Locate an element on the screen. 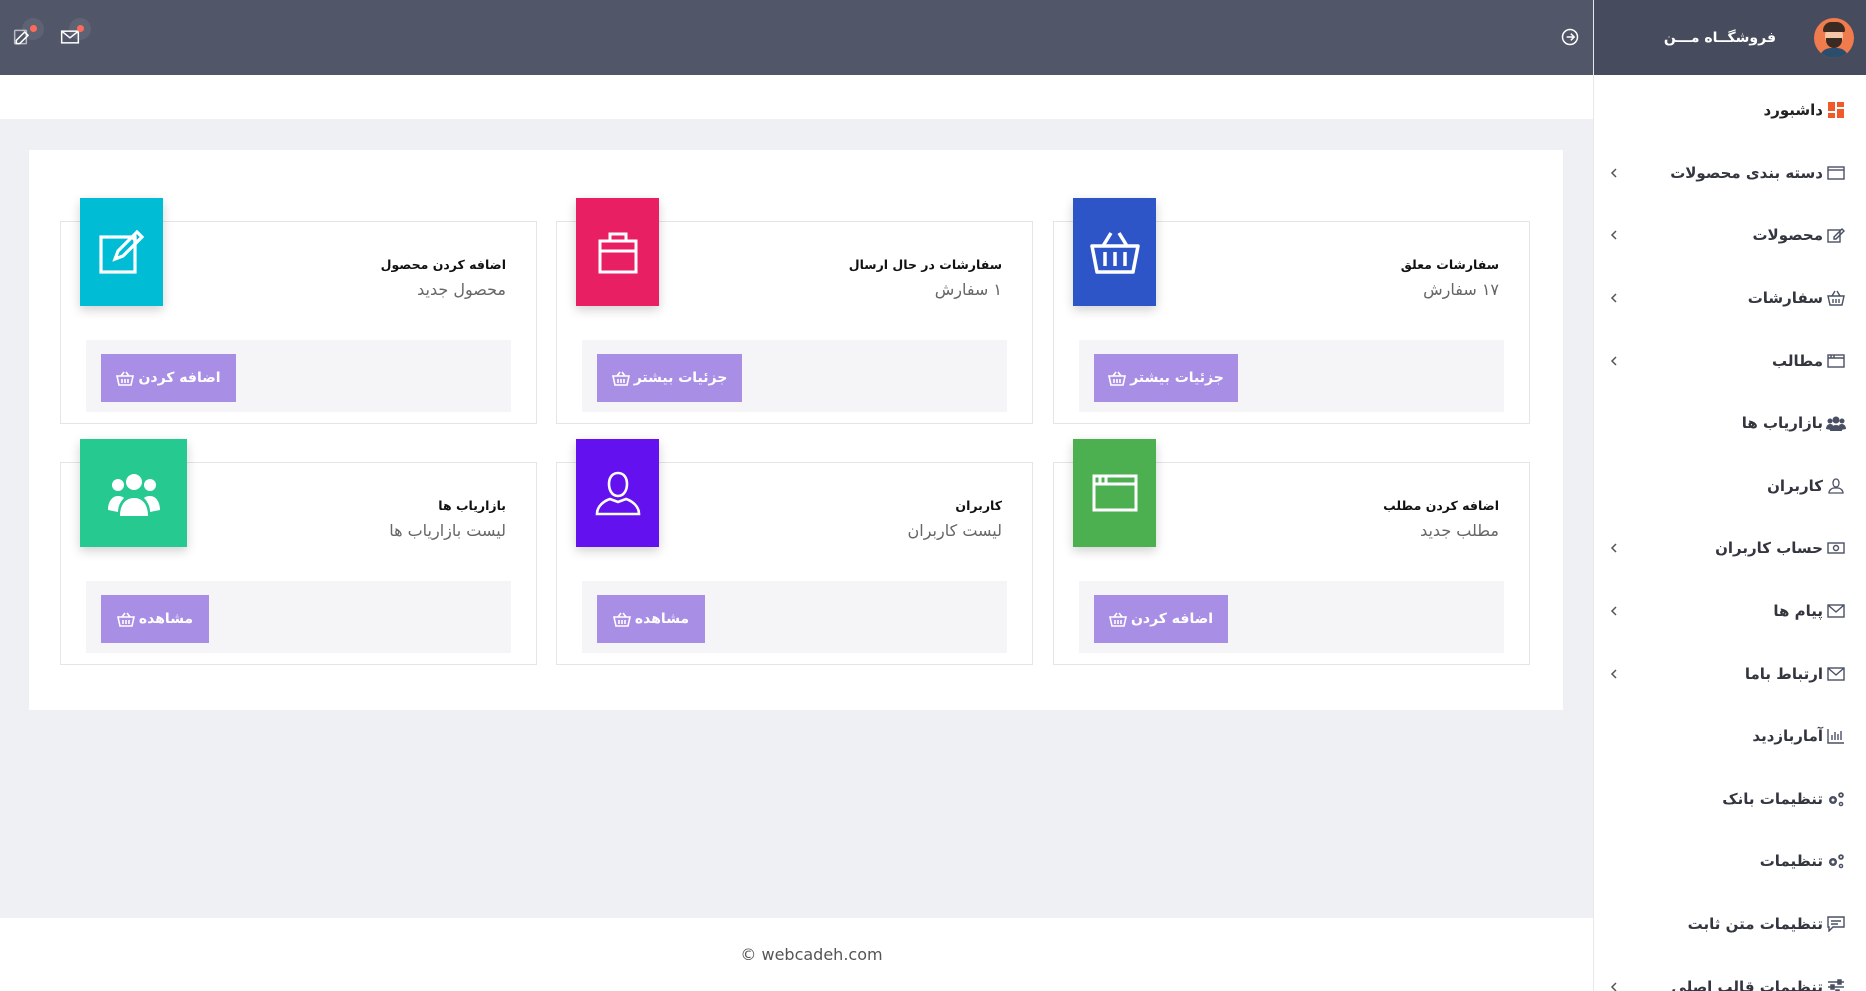 This screenshot has width=1866, height=991. sidebar-item-products: محصولات is located at coordinates (1730, 235).